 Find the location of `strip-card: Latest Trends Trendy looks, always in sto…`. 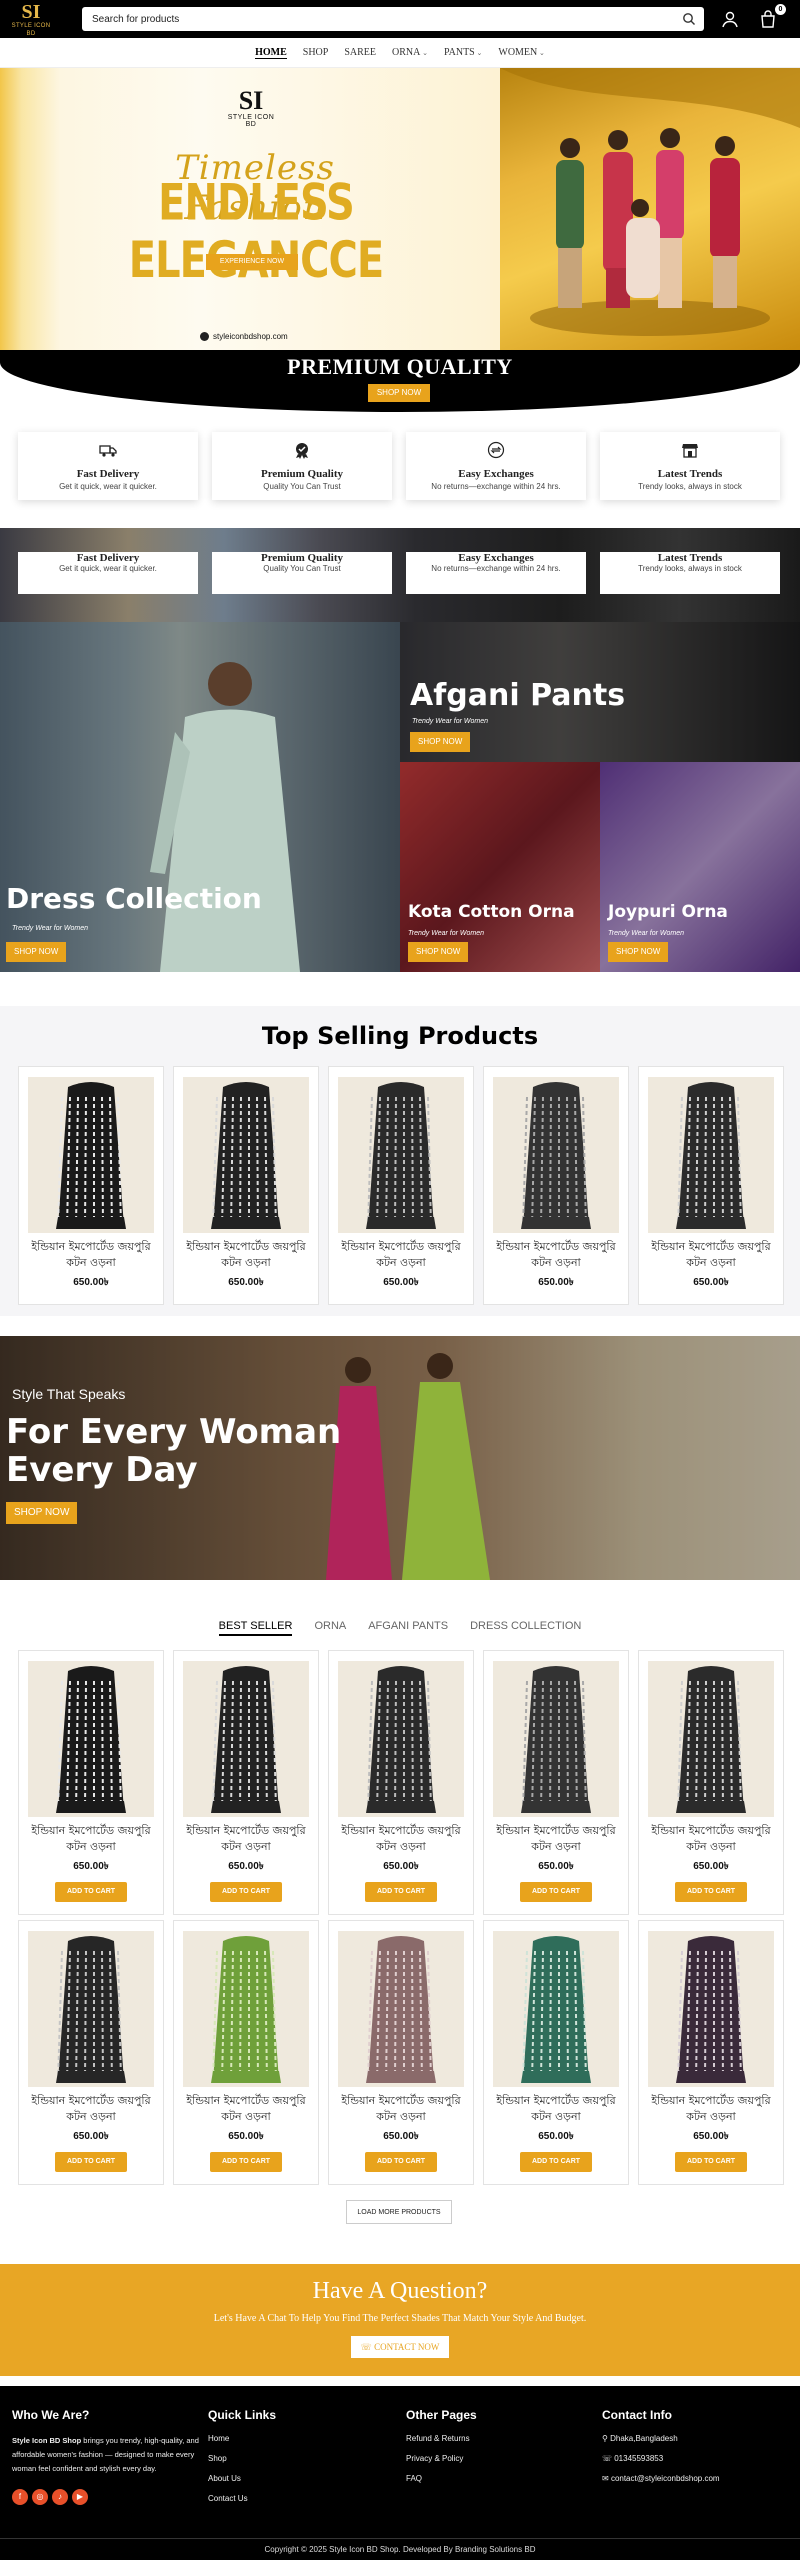

strip-card: Latest Trends Trendy looks, always in sto… is located at coordinates (690, 573).